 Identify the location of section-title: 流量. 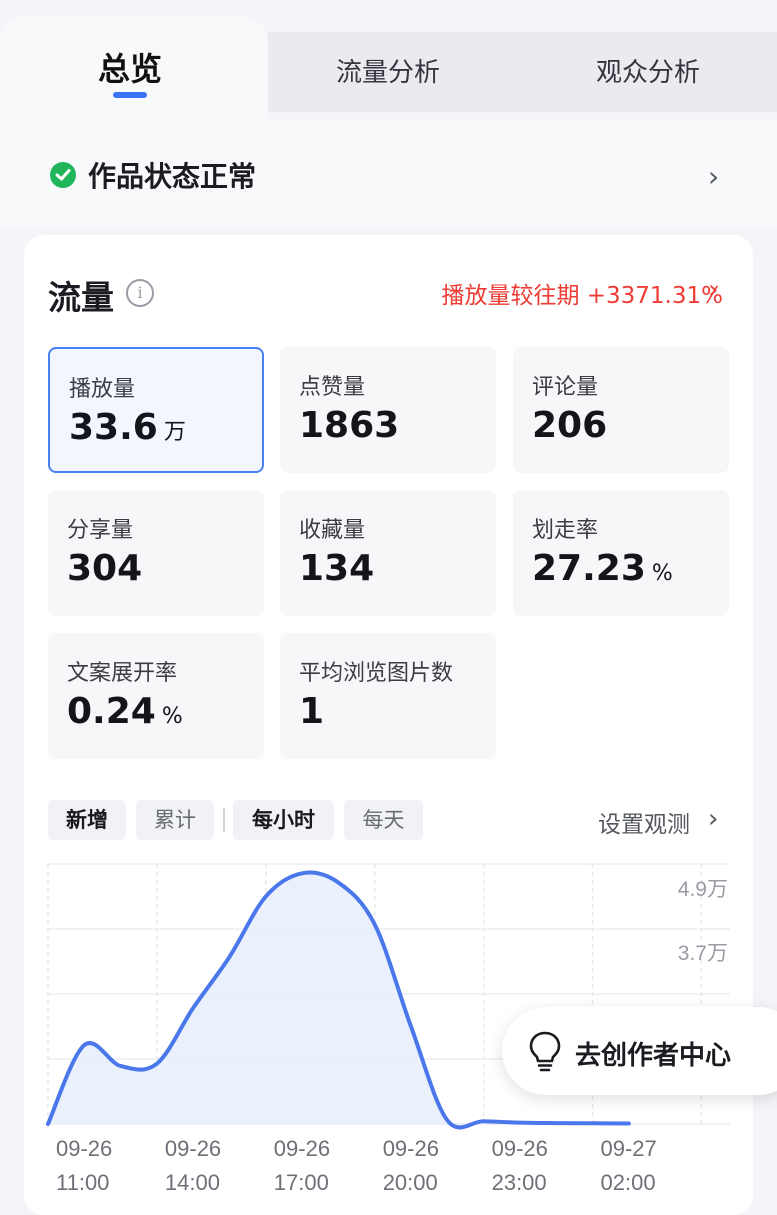
(81, 297).